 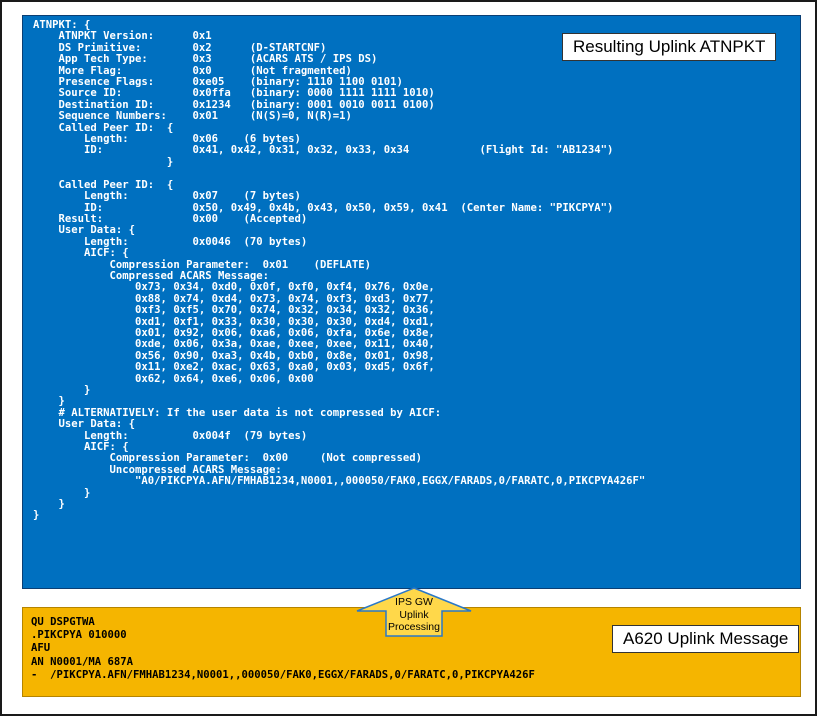 I want to click on arrow-label: IPS GW Uplink Processing, so click(x=414, y=615).